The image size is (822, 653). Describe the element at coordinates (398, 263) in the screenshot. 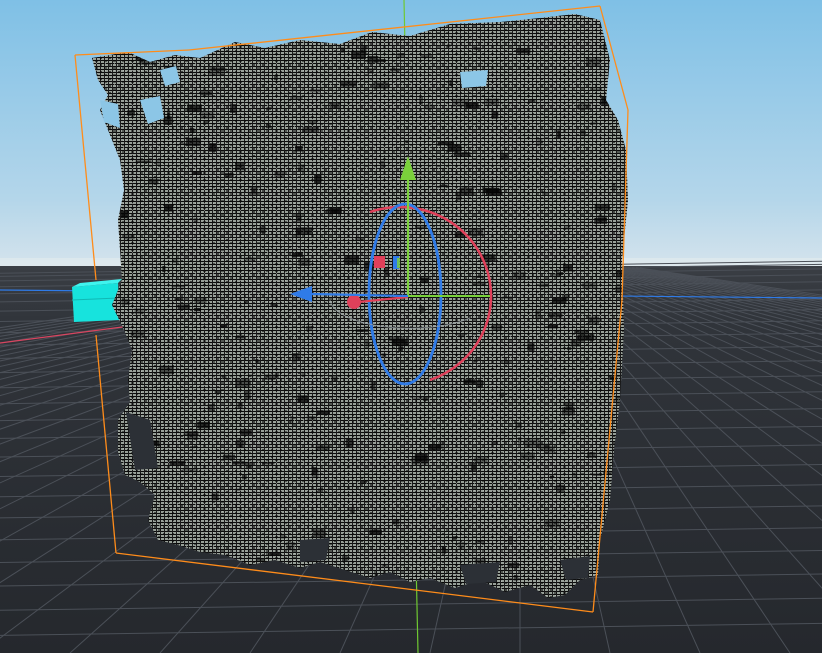

I see `xz-plane-handle` at that location.